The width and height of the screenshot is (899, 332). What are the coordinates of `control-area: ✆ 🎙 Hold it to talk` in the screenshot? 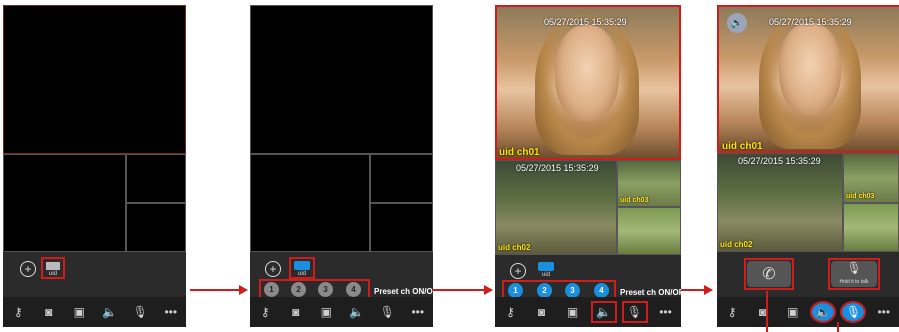 It's located at (808, 274).